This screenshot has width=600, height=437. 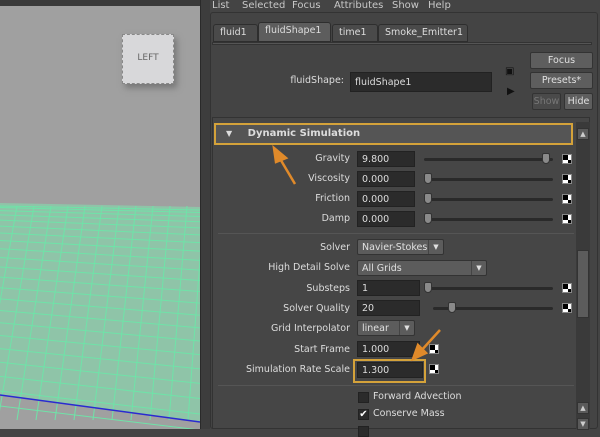 What do you see at coordinates (355, 33) in the screenshot?
I see `tab-time1: time1` at bounding box center [355, 33].